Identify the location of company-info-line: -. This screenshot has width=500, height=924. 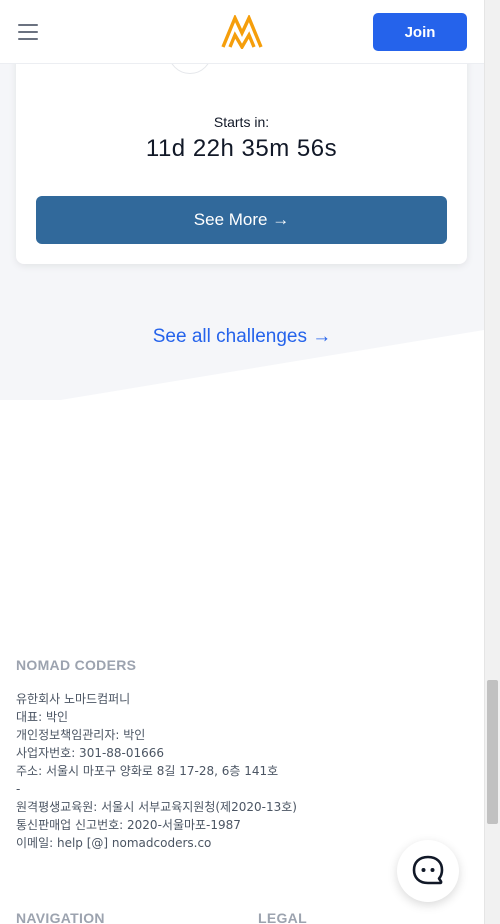
(18, 789).